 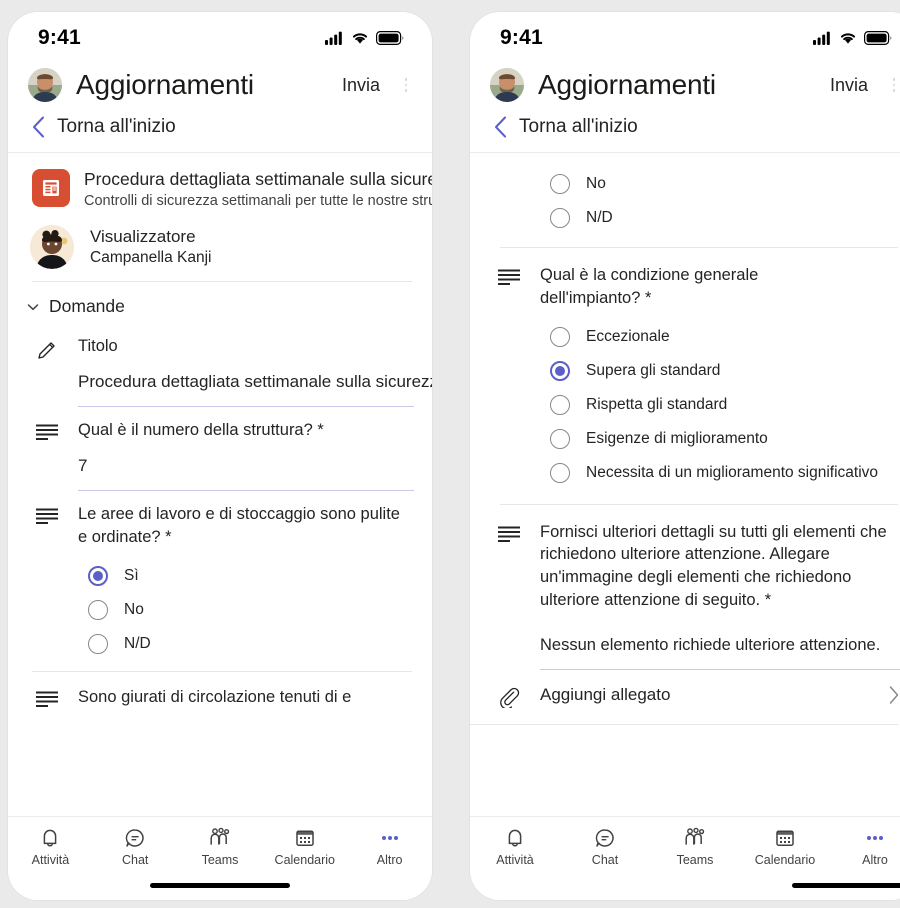 What do you see at coordinates (220, 449) in the screenshot?
I see `question-numero-struttura: Qual è il numero della struttura? * 7` at bounding box center [220, 449].